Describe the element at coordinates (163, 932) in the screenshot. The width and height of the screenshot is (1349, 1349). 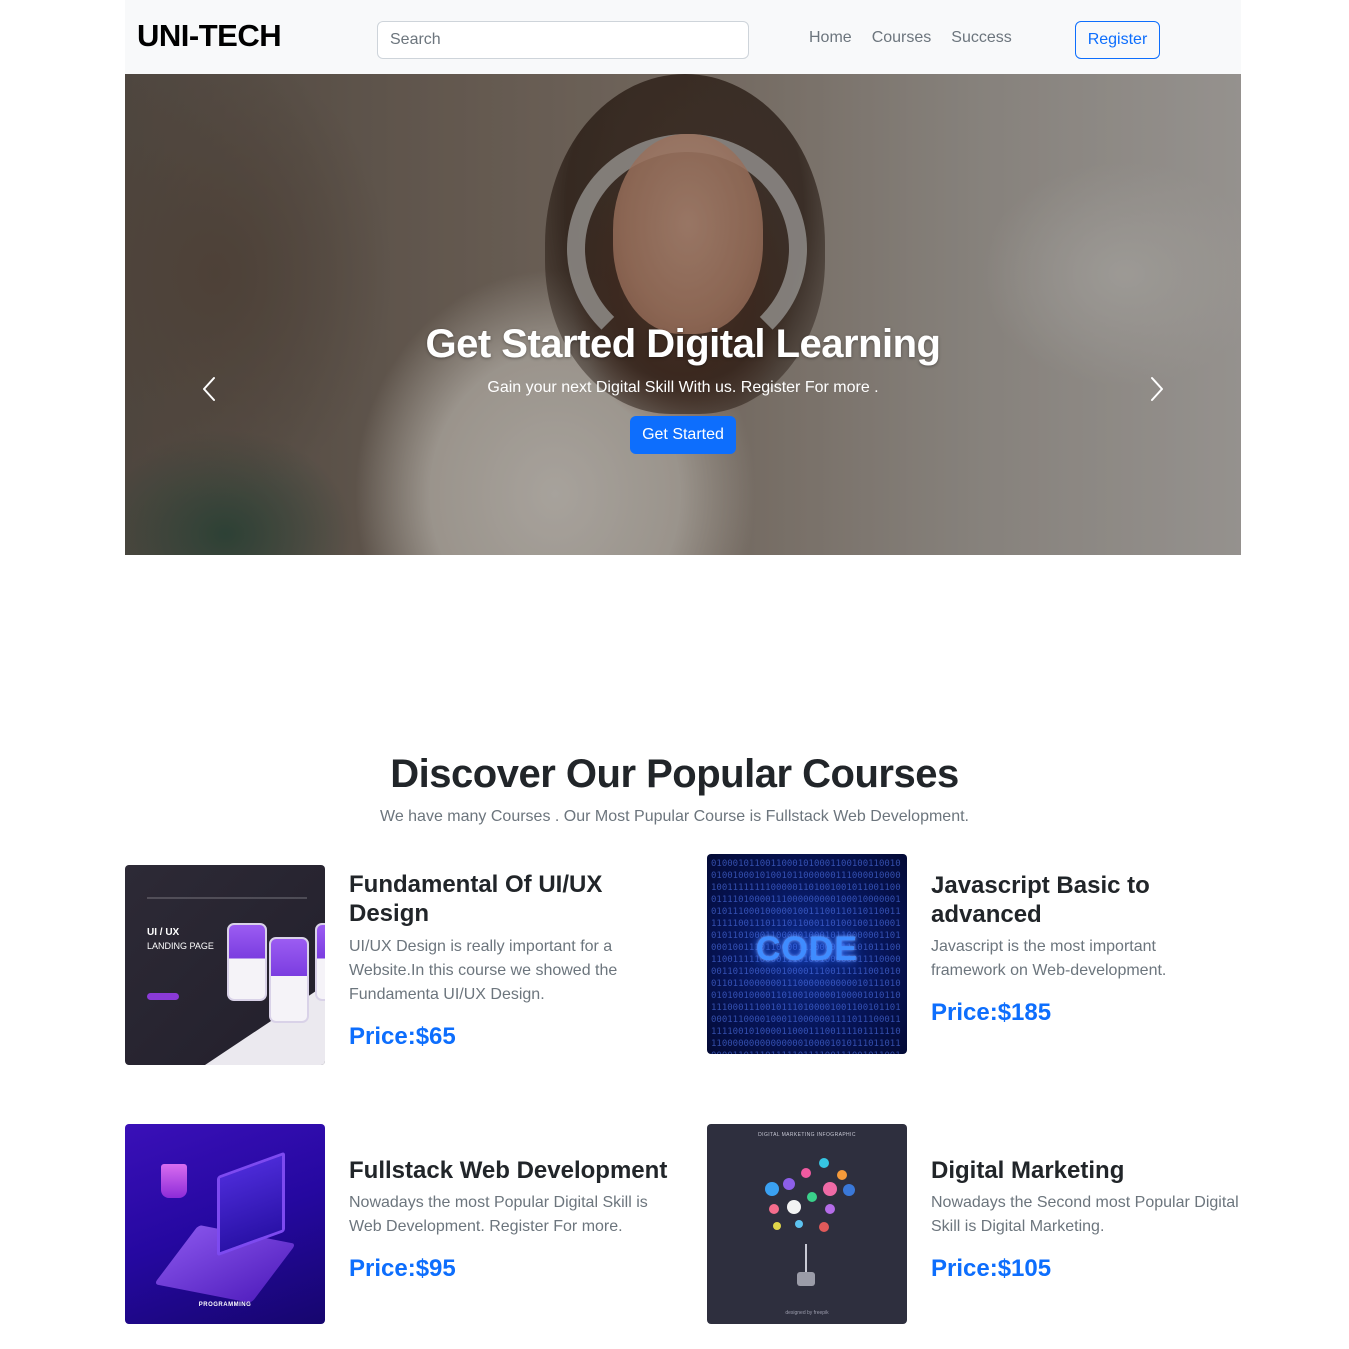
I see `thumb-heading: UI / UX` at that location.